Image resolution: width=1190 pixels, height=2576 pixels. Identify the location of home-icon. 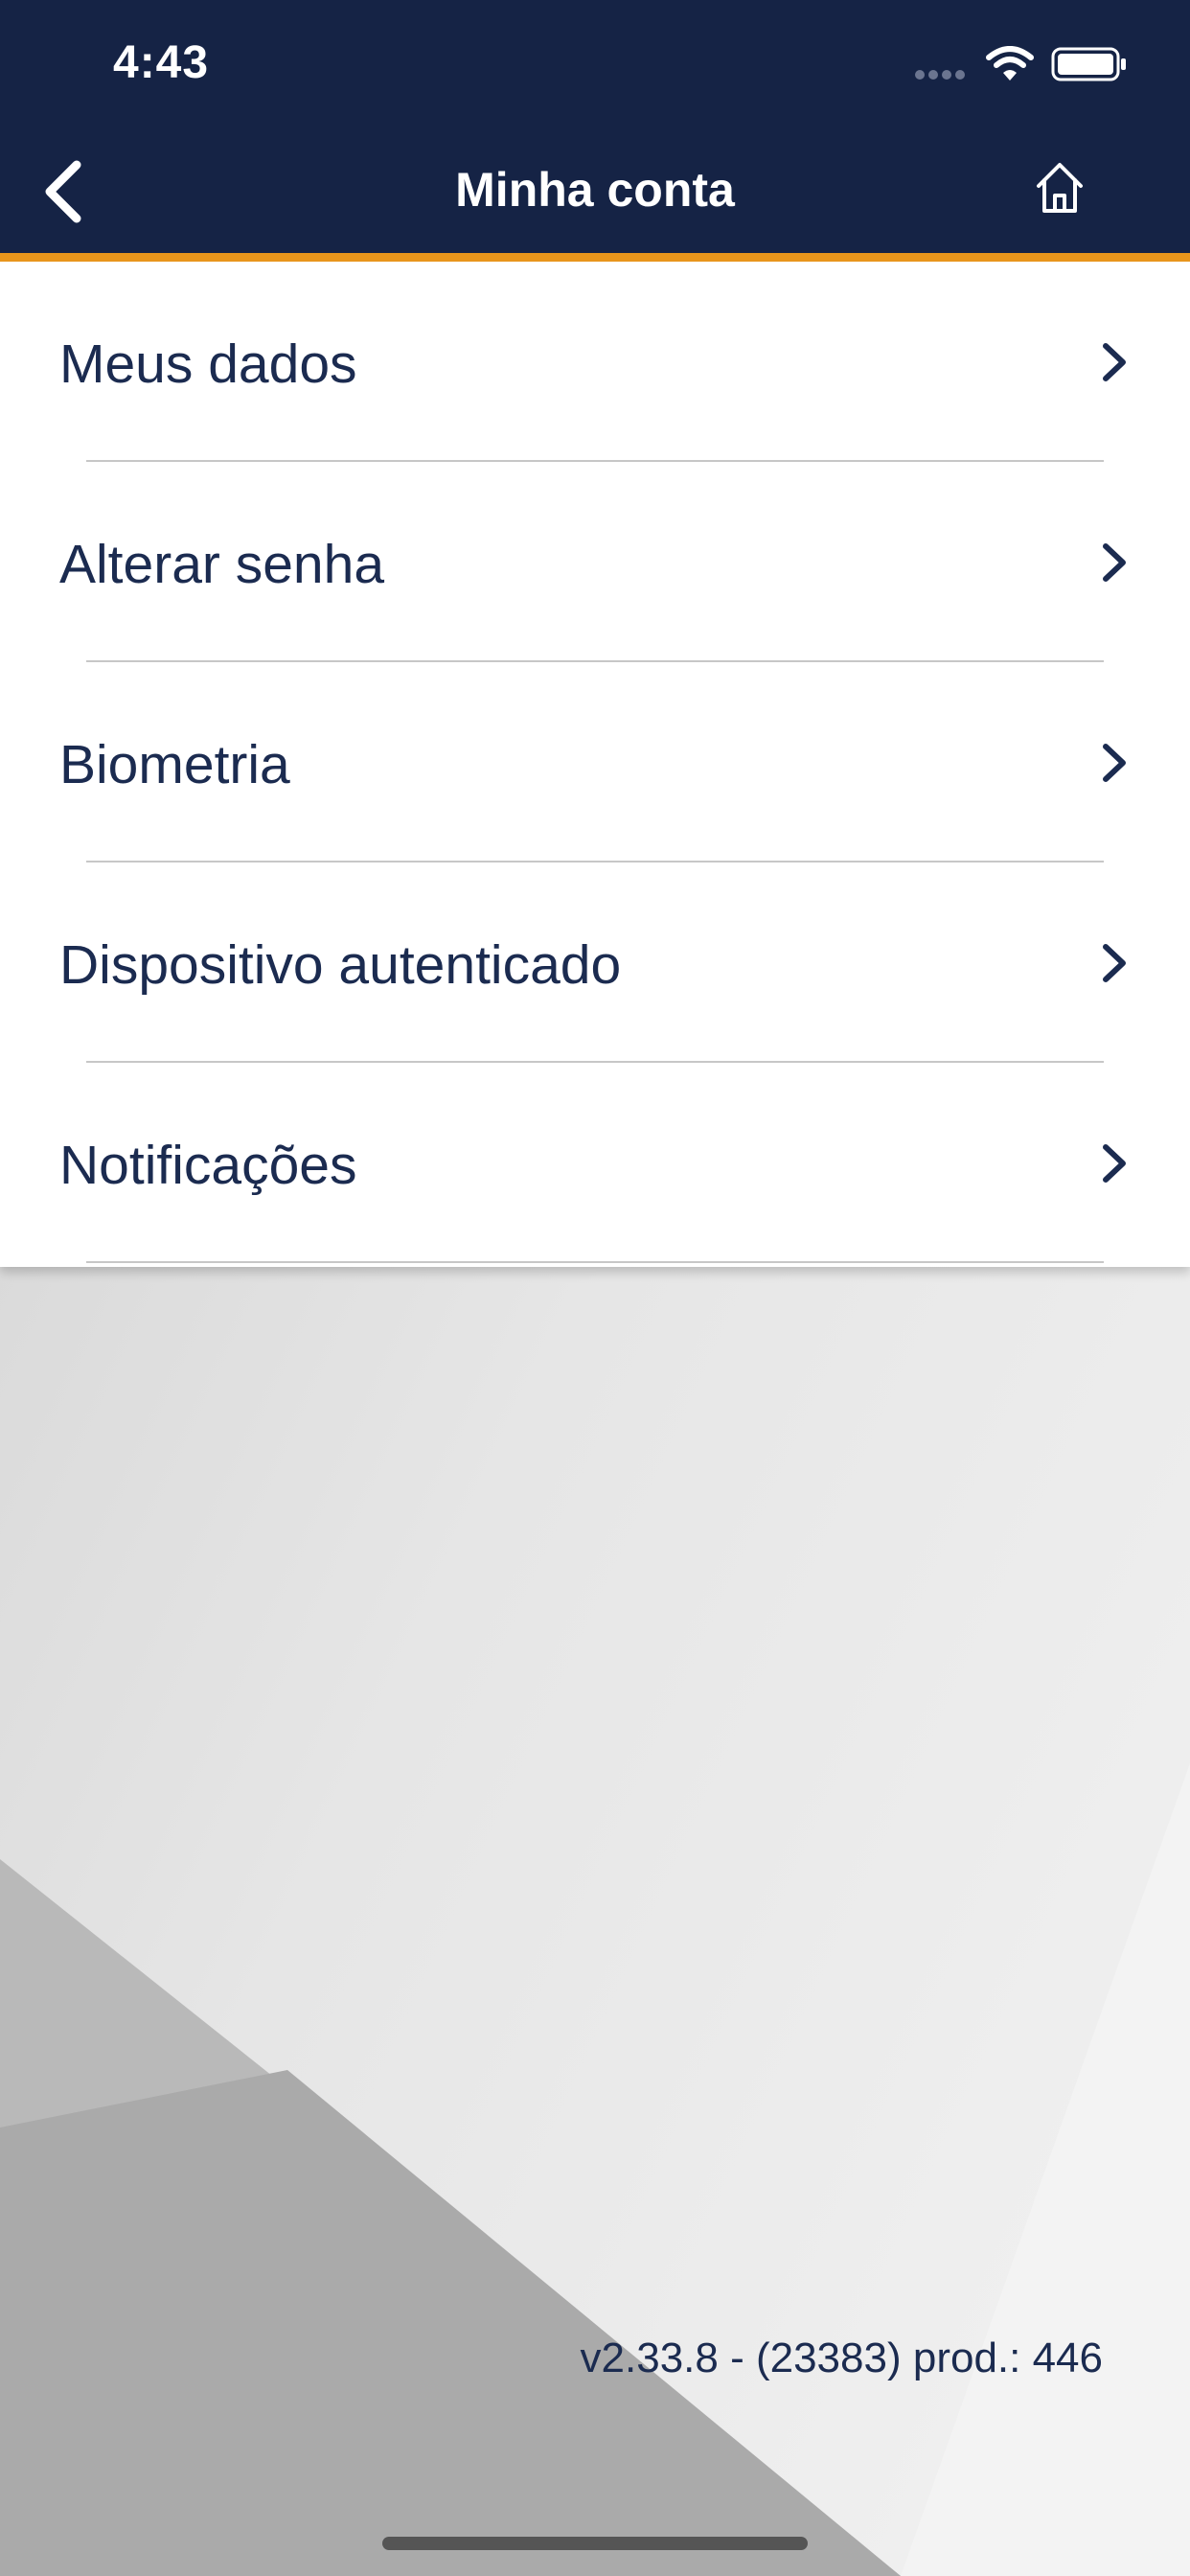
(1060, 187).